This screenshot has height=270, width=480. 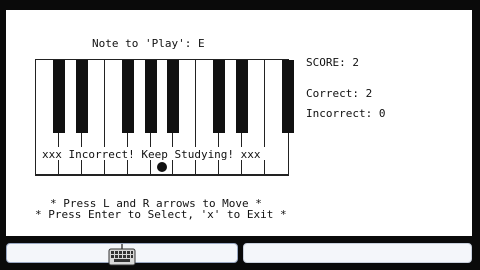 What do you see at coordinates (122, 257) in the screenshot?
I see `keyboard-icon` at bounding box center [122, 257].